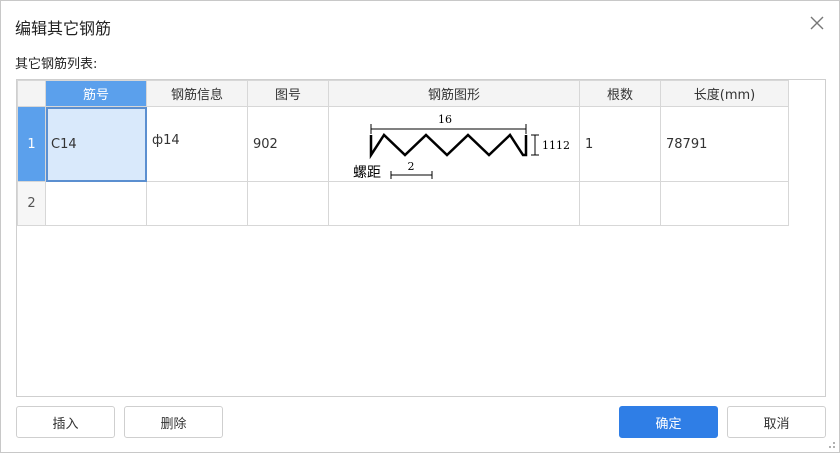  Describe the element at coordinates (96, 144) in the screenshot. I see `bar-no-cell: C14` at that location.